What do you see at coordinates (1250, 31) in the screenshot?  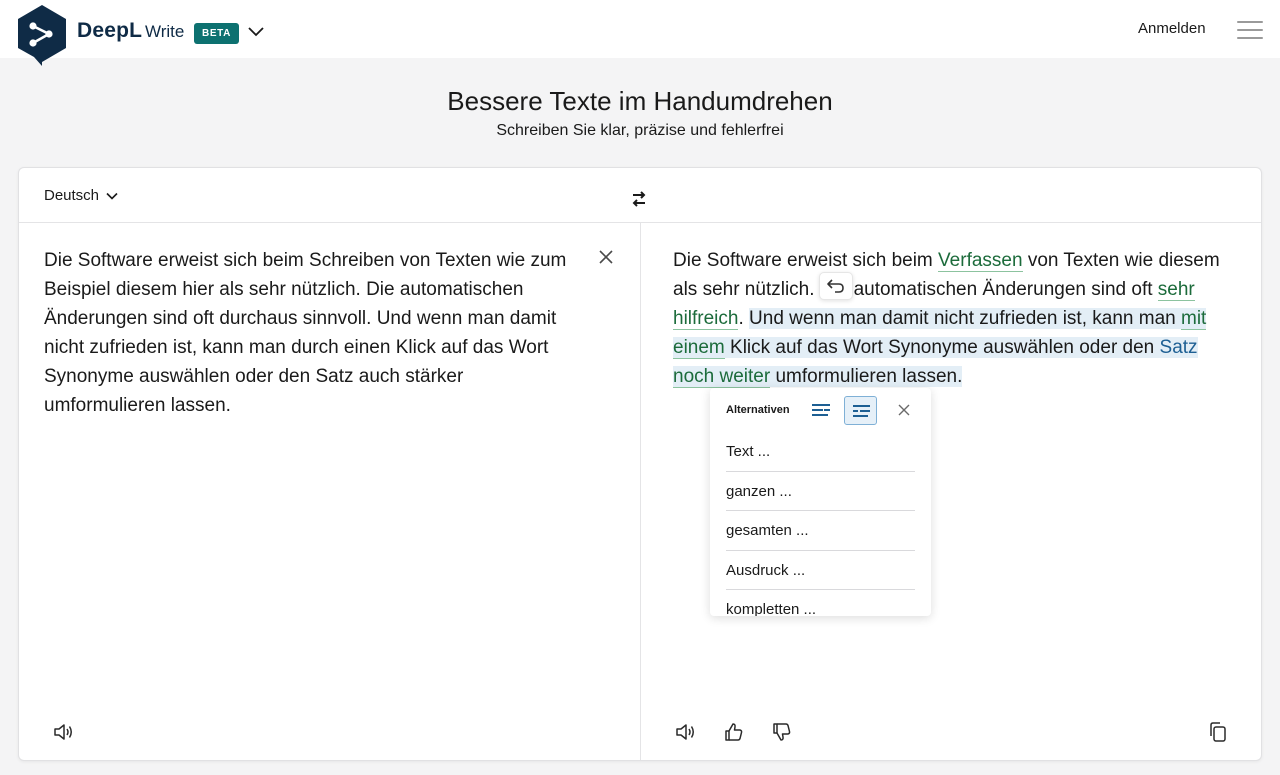 I see `hamburger-menu-icon` at bounding box center [1250, 31].